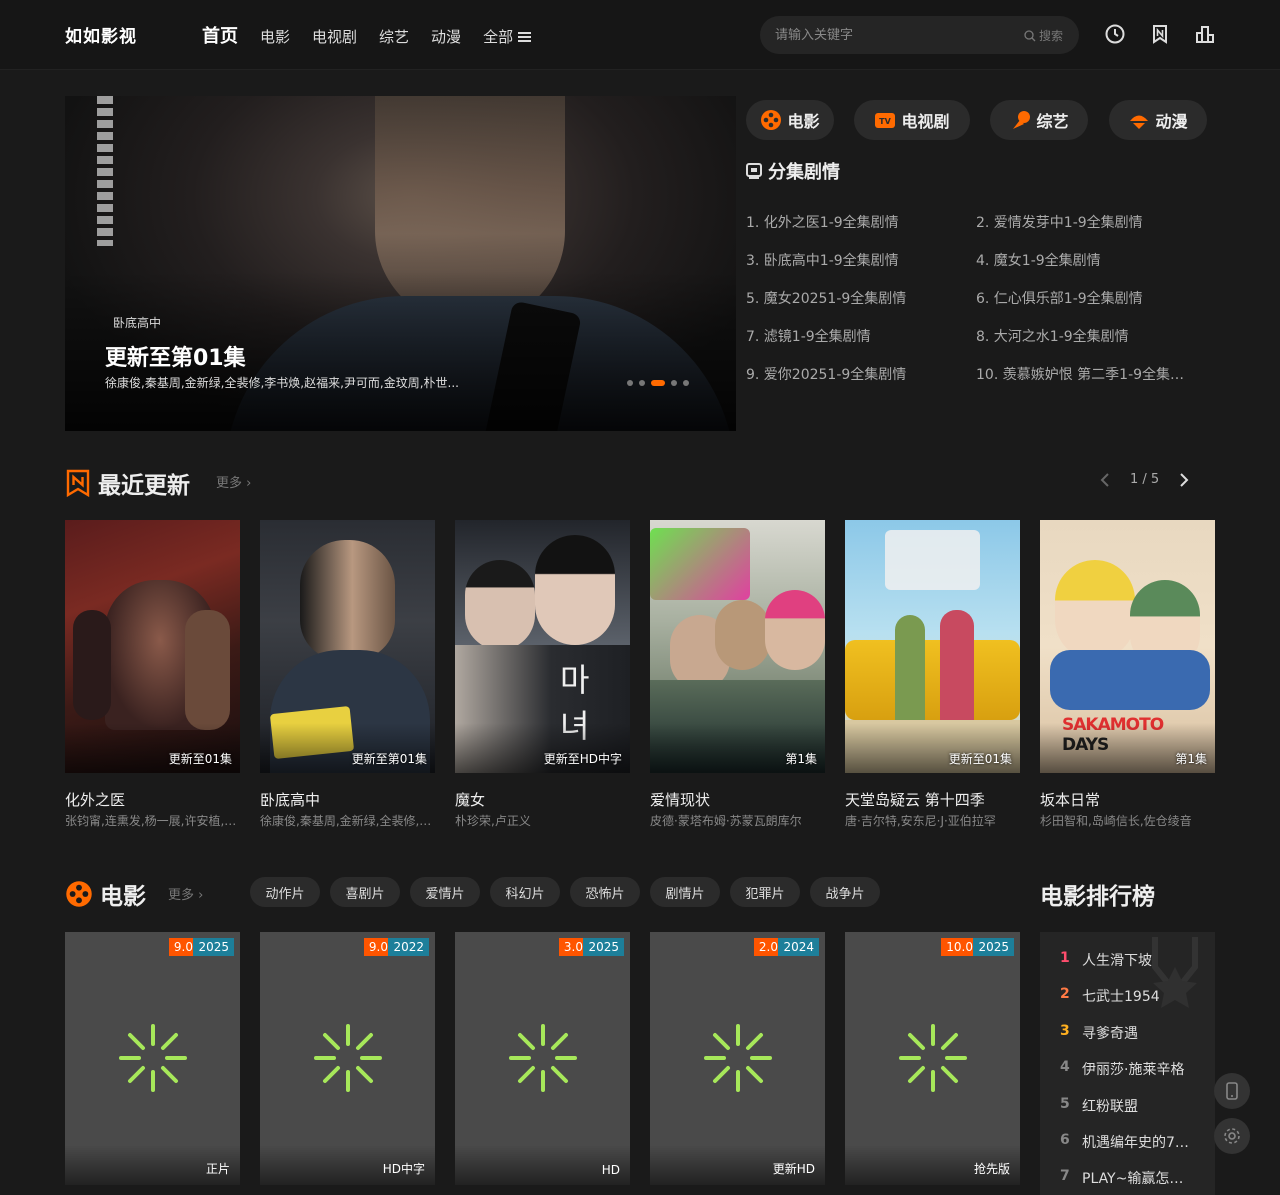  What do you see at coordinates (856, 222) in the screenshot?
I see `episode-link: 1. 化外之医1-9全集剧情` at bounding box center [856, 222].